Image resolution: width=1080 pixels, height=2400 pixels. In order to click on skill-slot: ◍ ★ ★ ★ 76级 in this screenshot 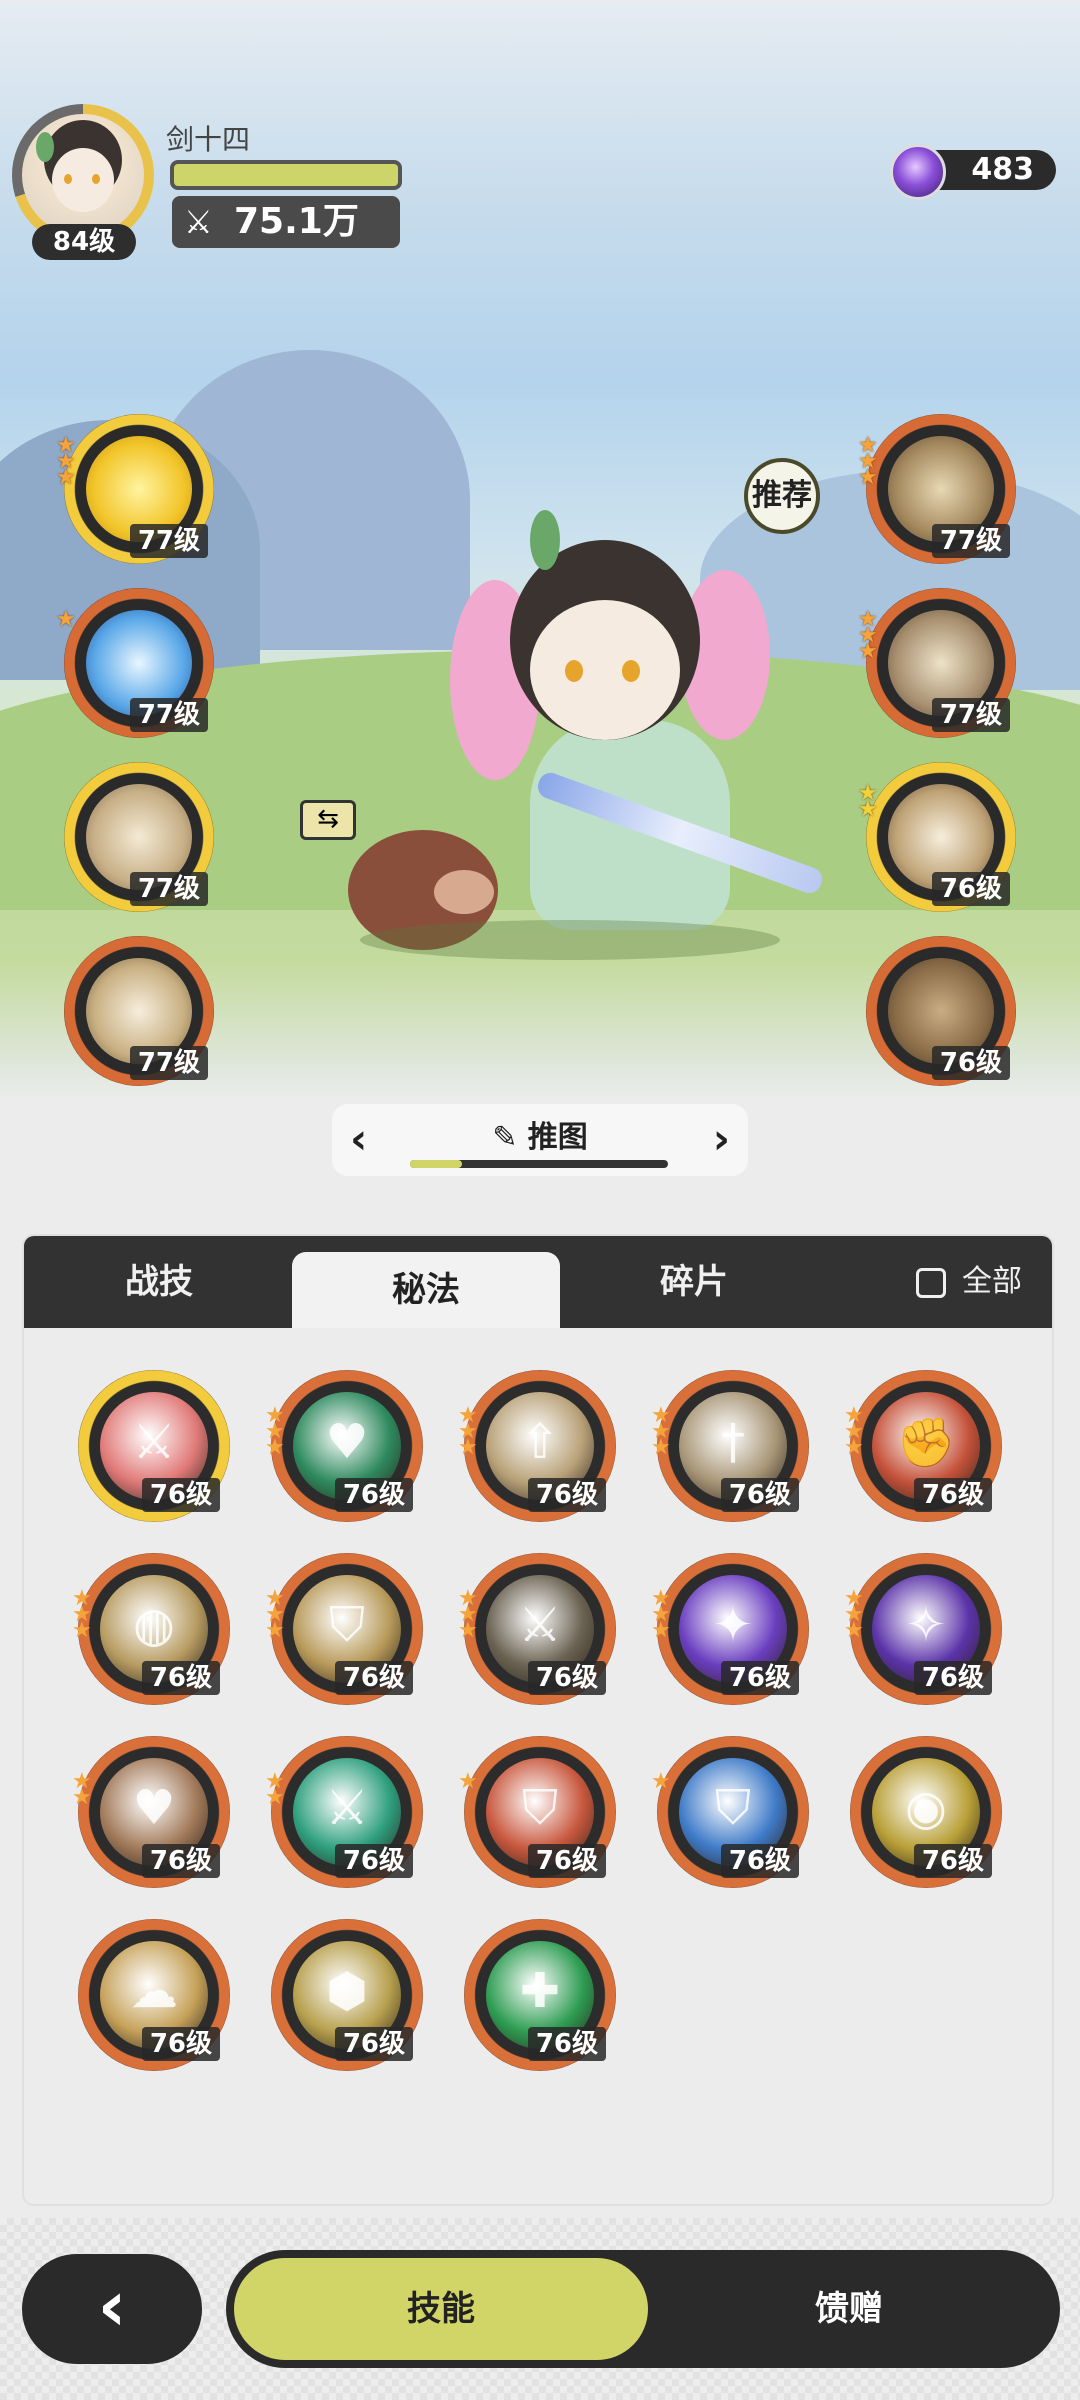, I will do `click(151, 1629)`.